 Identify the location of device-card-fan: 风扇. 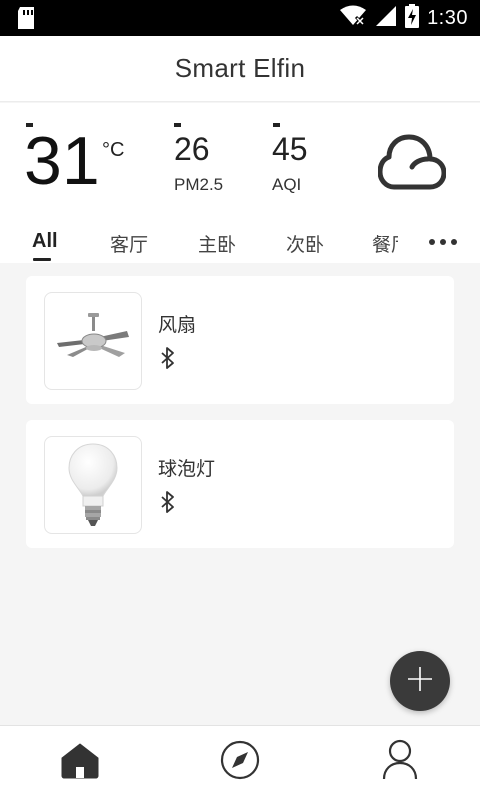
(240, 340).